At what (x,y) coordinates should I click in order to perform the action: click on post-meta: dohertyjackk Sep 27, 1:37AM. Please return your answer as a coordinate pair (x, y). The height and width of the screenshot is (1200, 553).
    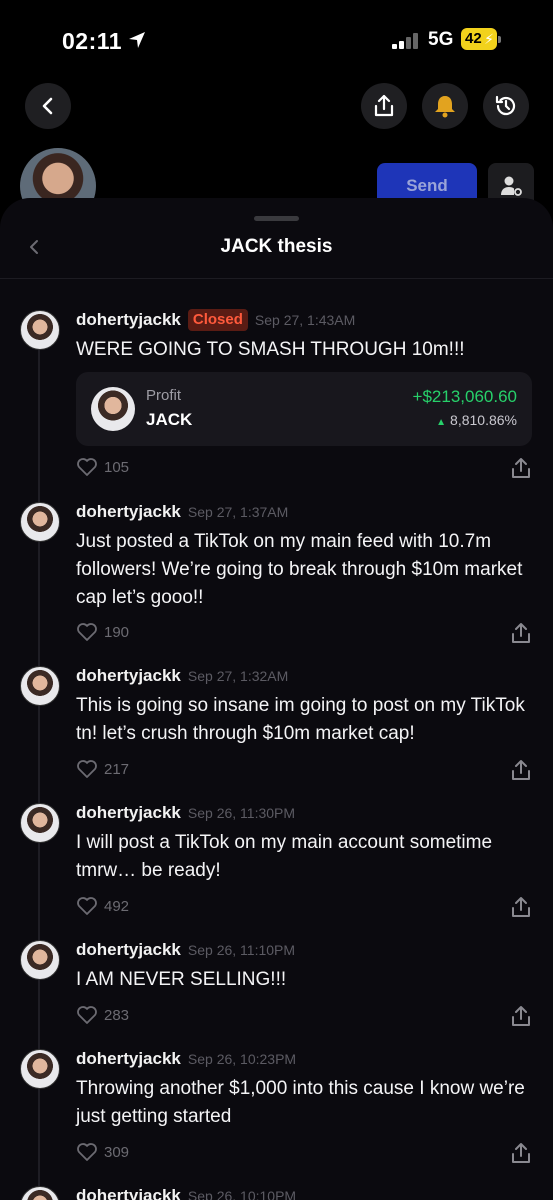
    Looking at the image, I should click on (182, 512).